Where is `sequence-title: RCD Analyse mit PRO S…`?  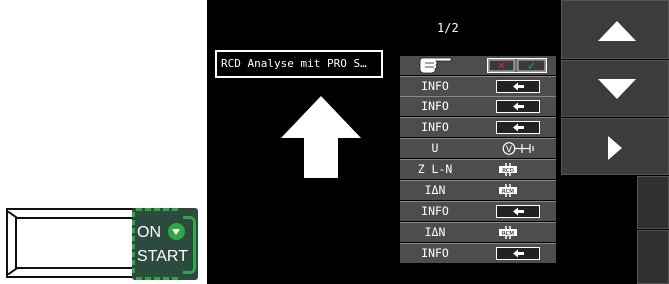
sequence-title: RCD Analyse mit PRO S… is located at coordinates (299, 64).